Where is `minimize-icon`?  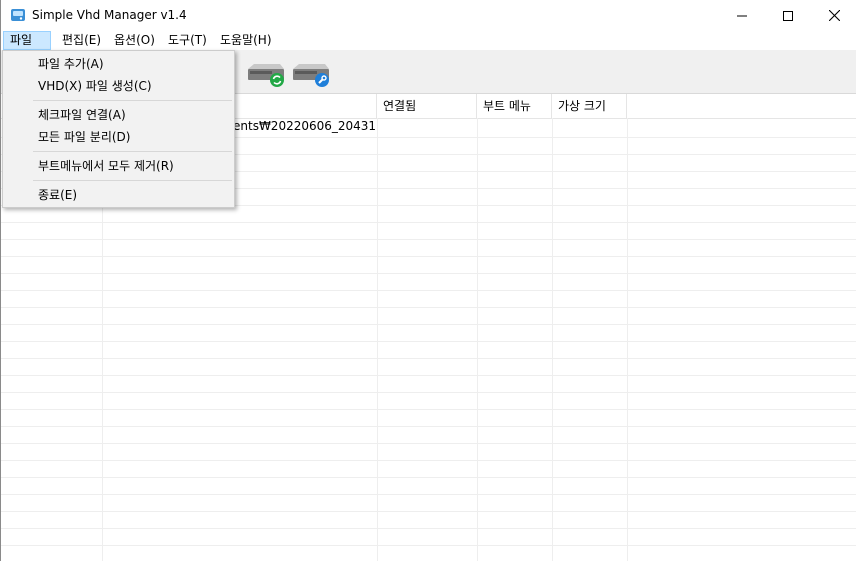
minimize-icon is located at coordinates (742, 15).